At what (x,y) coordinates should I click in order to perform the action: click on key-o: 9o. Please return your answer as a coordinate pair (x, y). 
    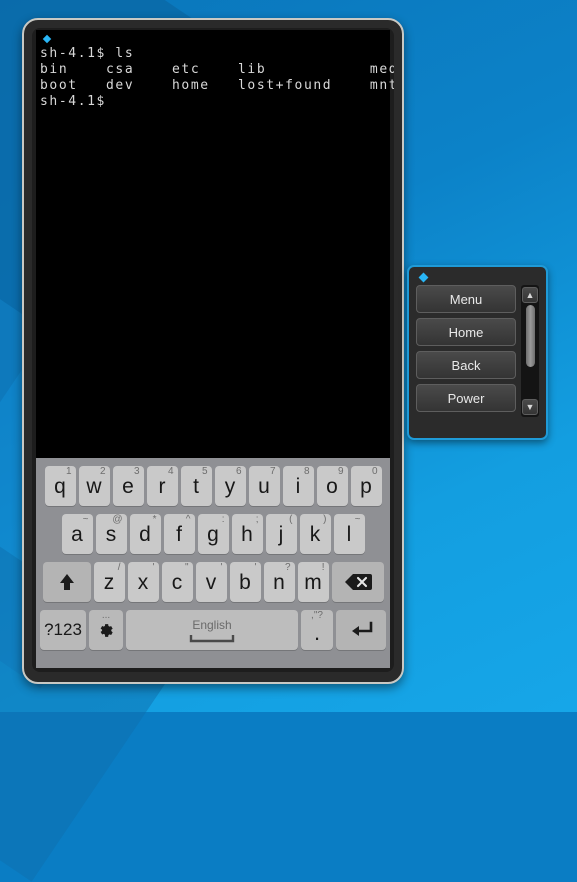
    Looking at the image, I should click on (332, 486).